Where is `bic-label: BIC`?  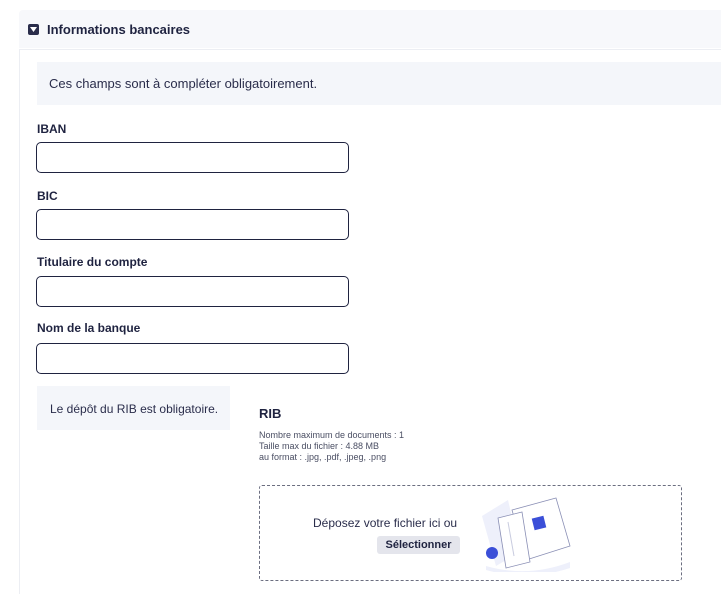 bic-label: BIC is located at coordinates (47, 196).